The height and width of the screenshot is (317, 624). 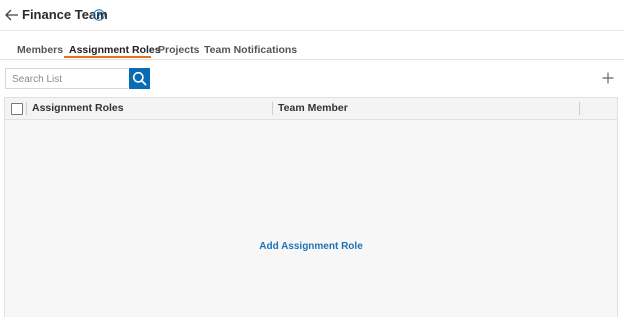 I want to click on plus-icon, so click(x=608, y=78).